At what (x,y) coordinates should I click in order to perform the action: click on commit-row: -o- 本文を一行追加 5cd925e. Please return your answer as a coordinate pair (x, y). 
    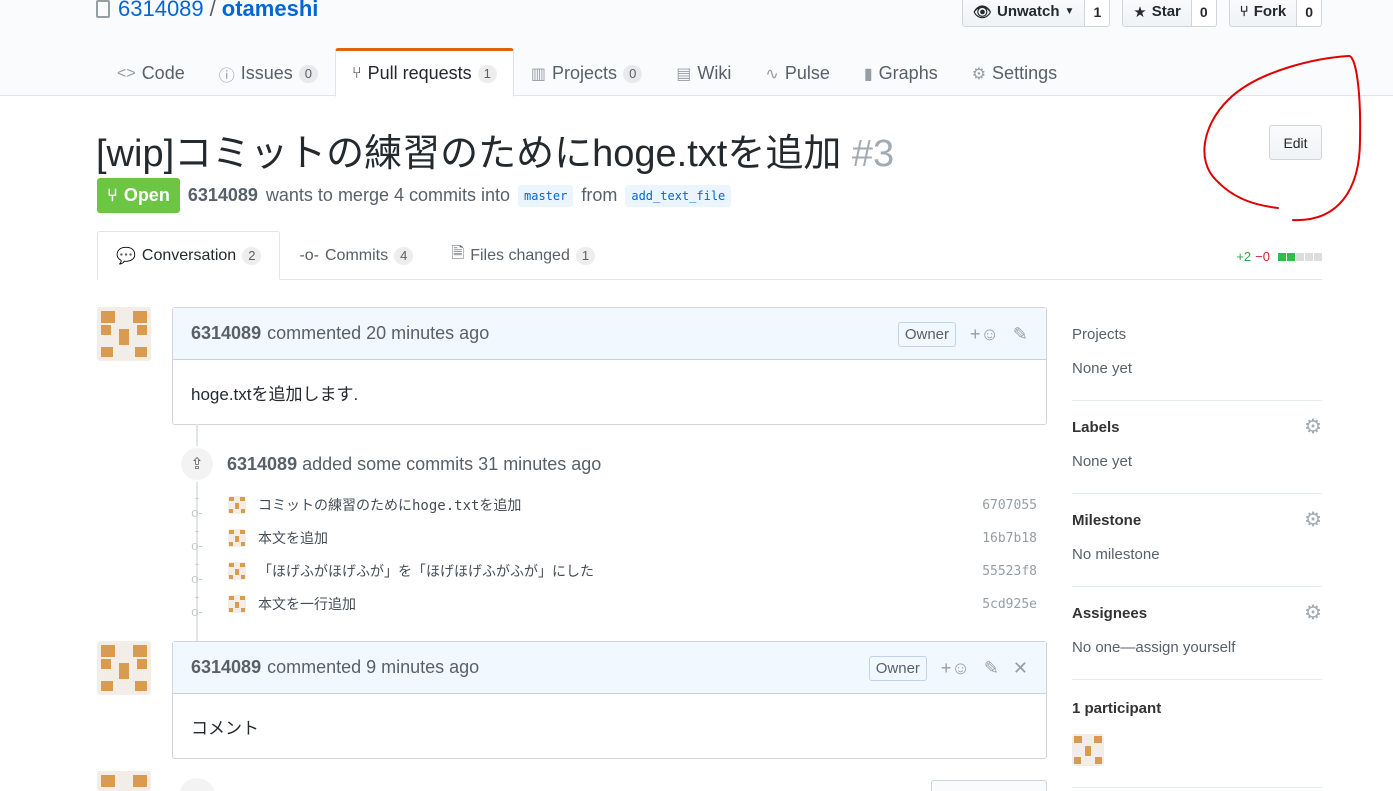
    Looking at the image, I should click on (618, 604).